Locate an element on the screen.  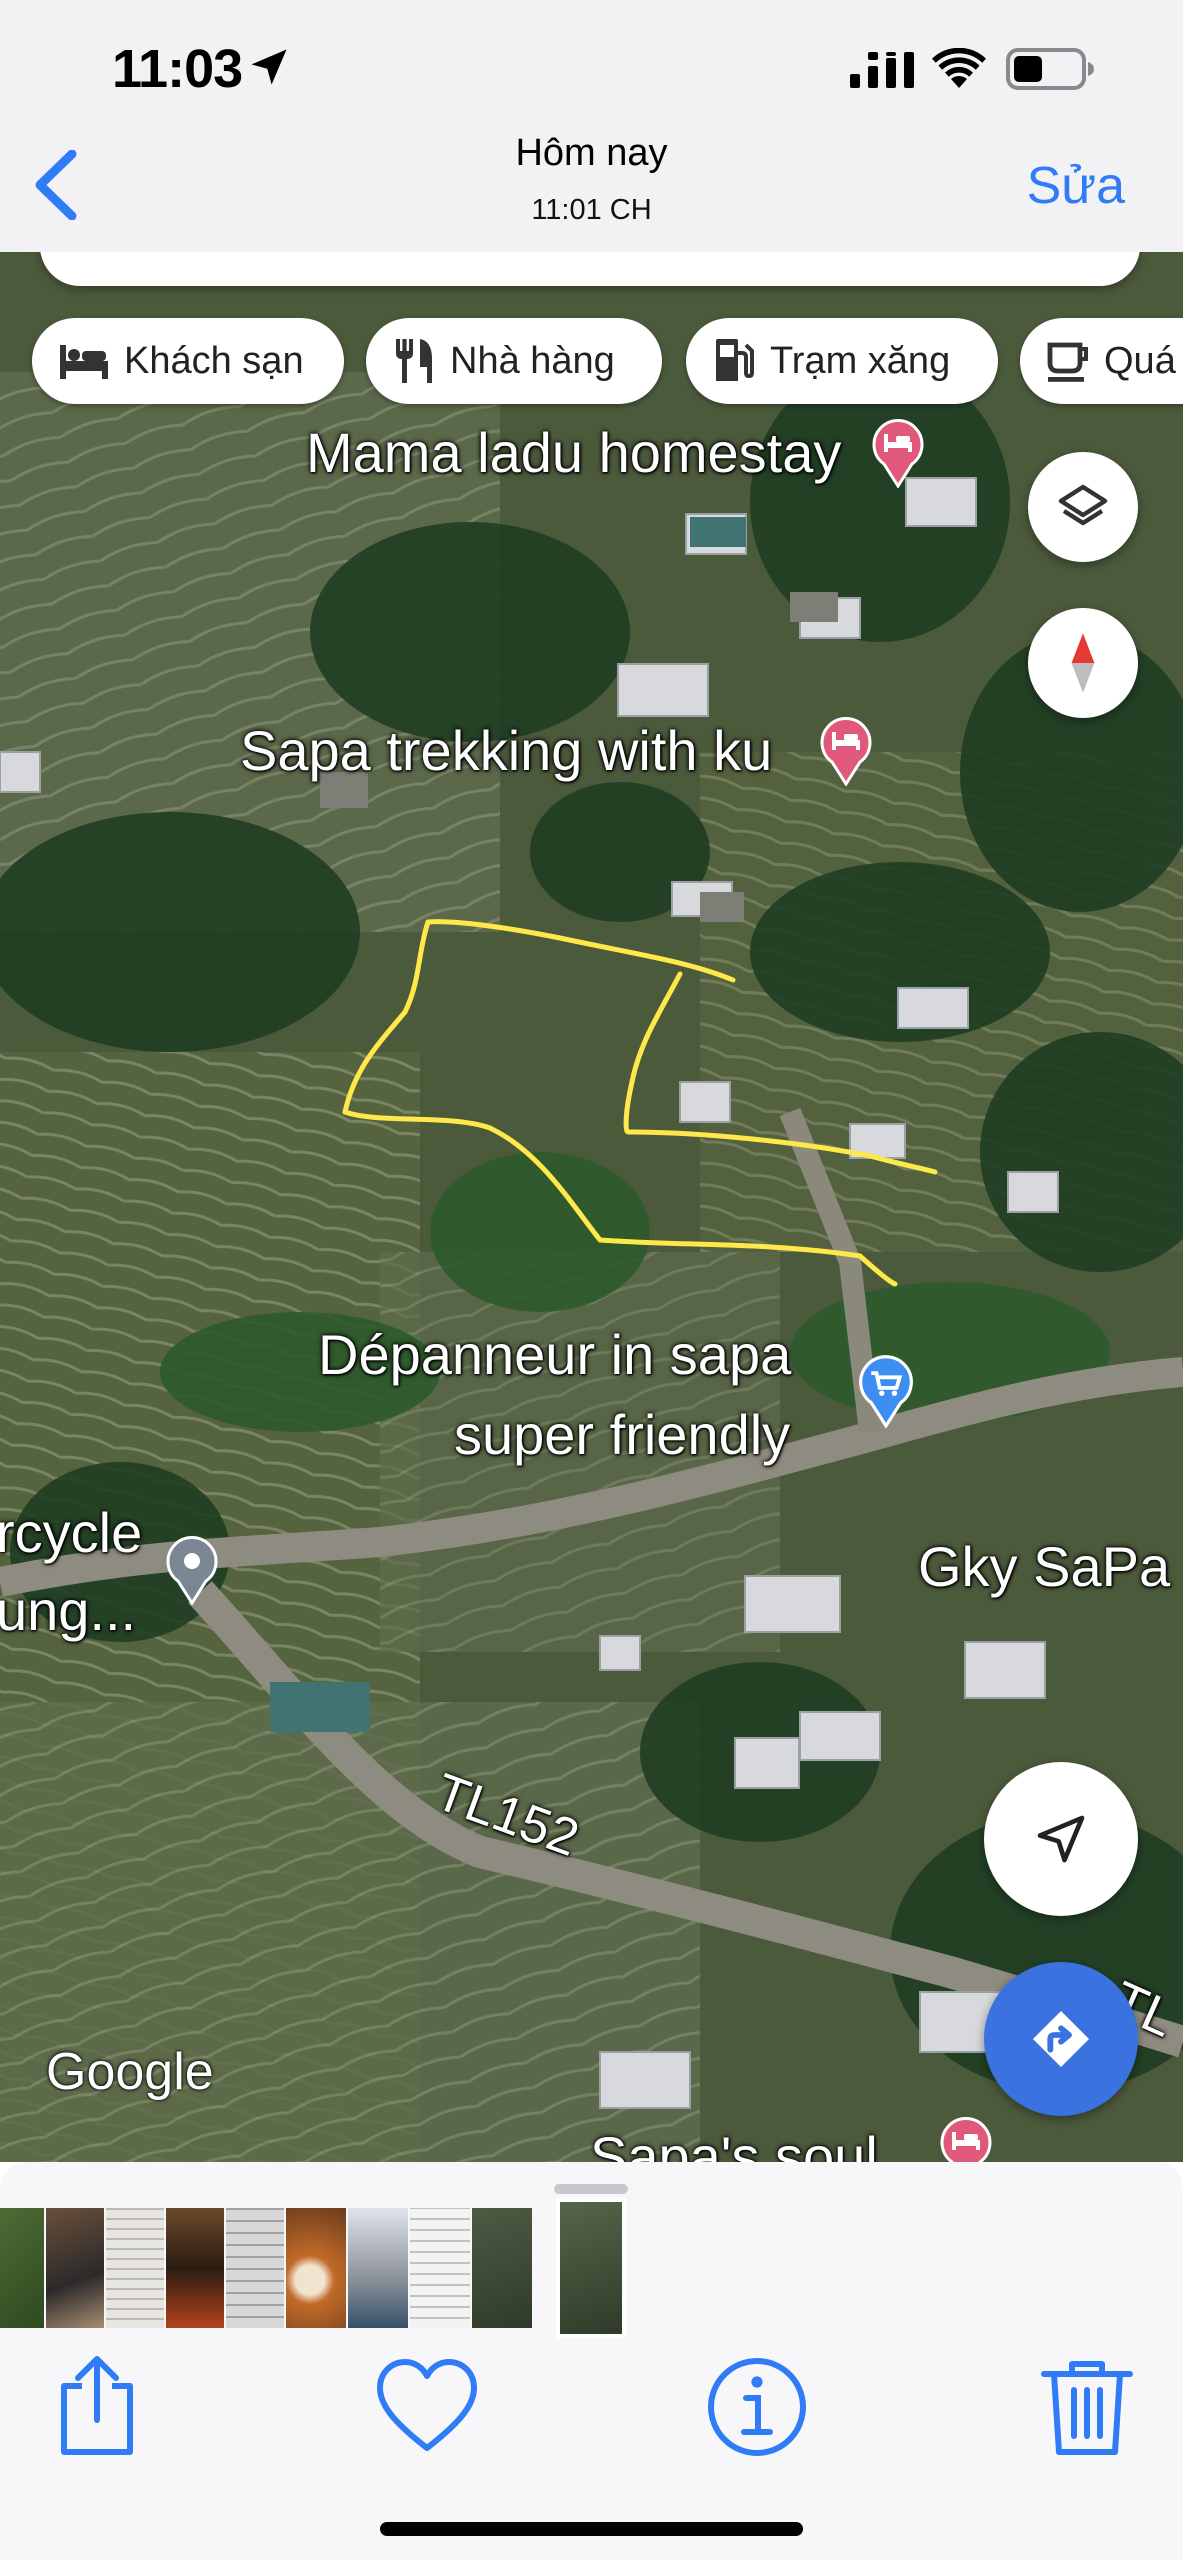
chip-label: Khách sạn is located at coordinates (214, 360).